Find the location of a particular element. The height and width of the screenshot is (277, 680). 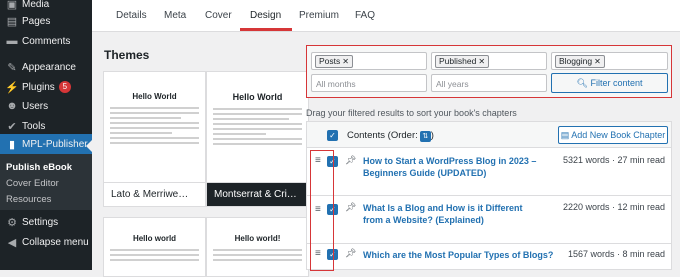

mpl-publisher-submenu: Publish eBook Cover Editor Resources is located at coordinates (46, 182).